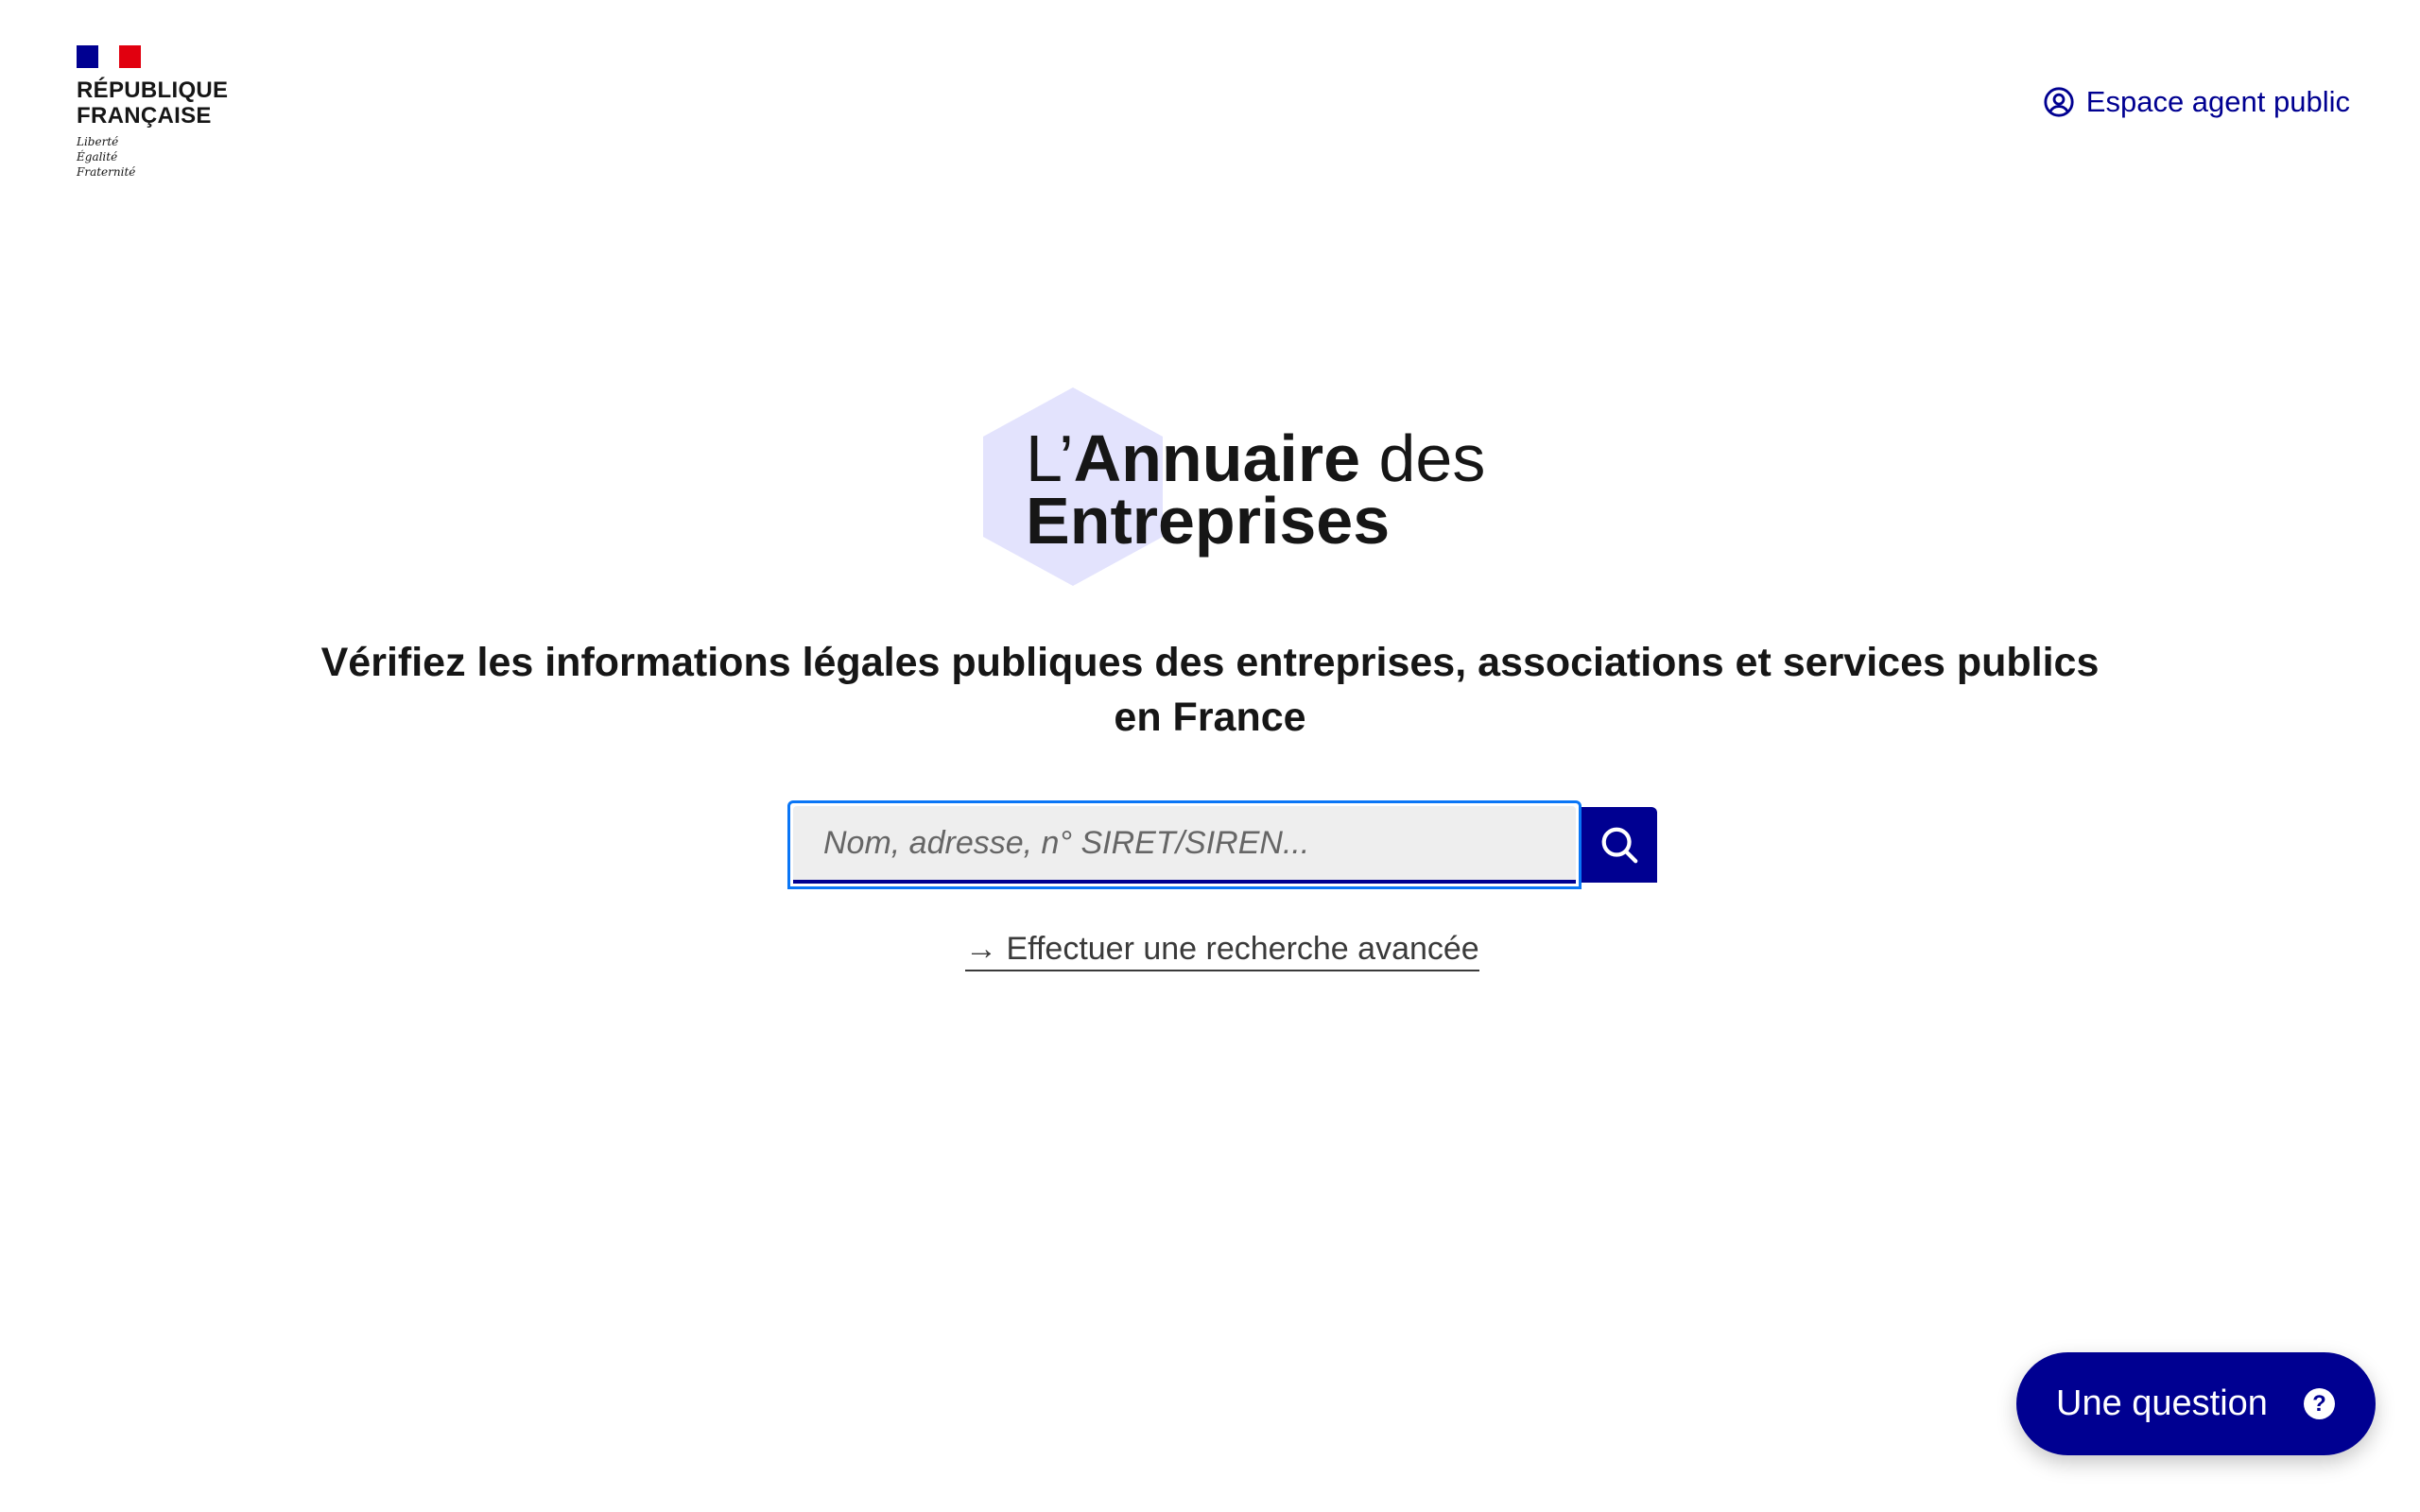 The height and width of the screenshot is (1512, 2420). I want to click on user-circle-icon, so click(2059, 102).